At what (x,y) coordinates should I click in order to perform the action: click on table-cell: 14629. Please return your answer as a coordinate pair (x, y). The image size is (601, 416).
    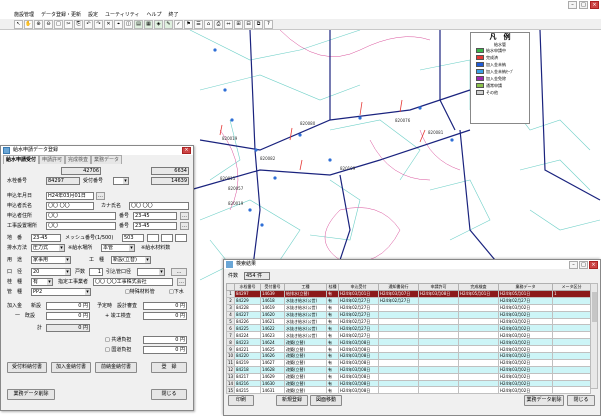
    Looking at the image, I should click on (272, 376).